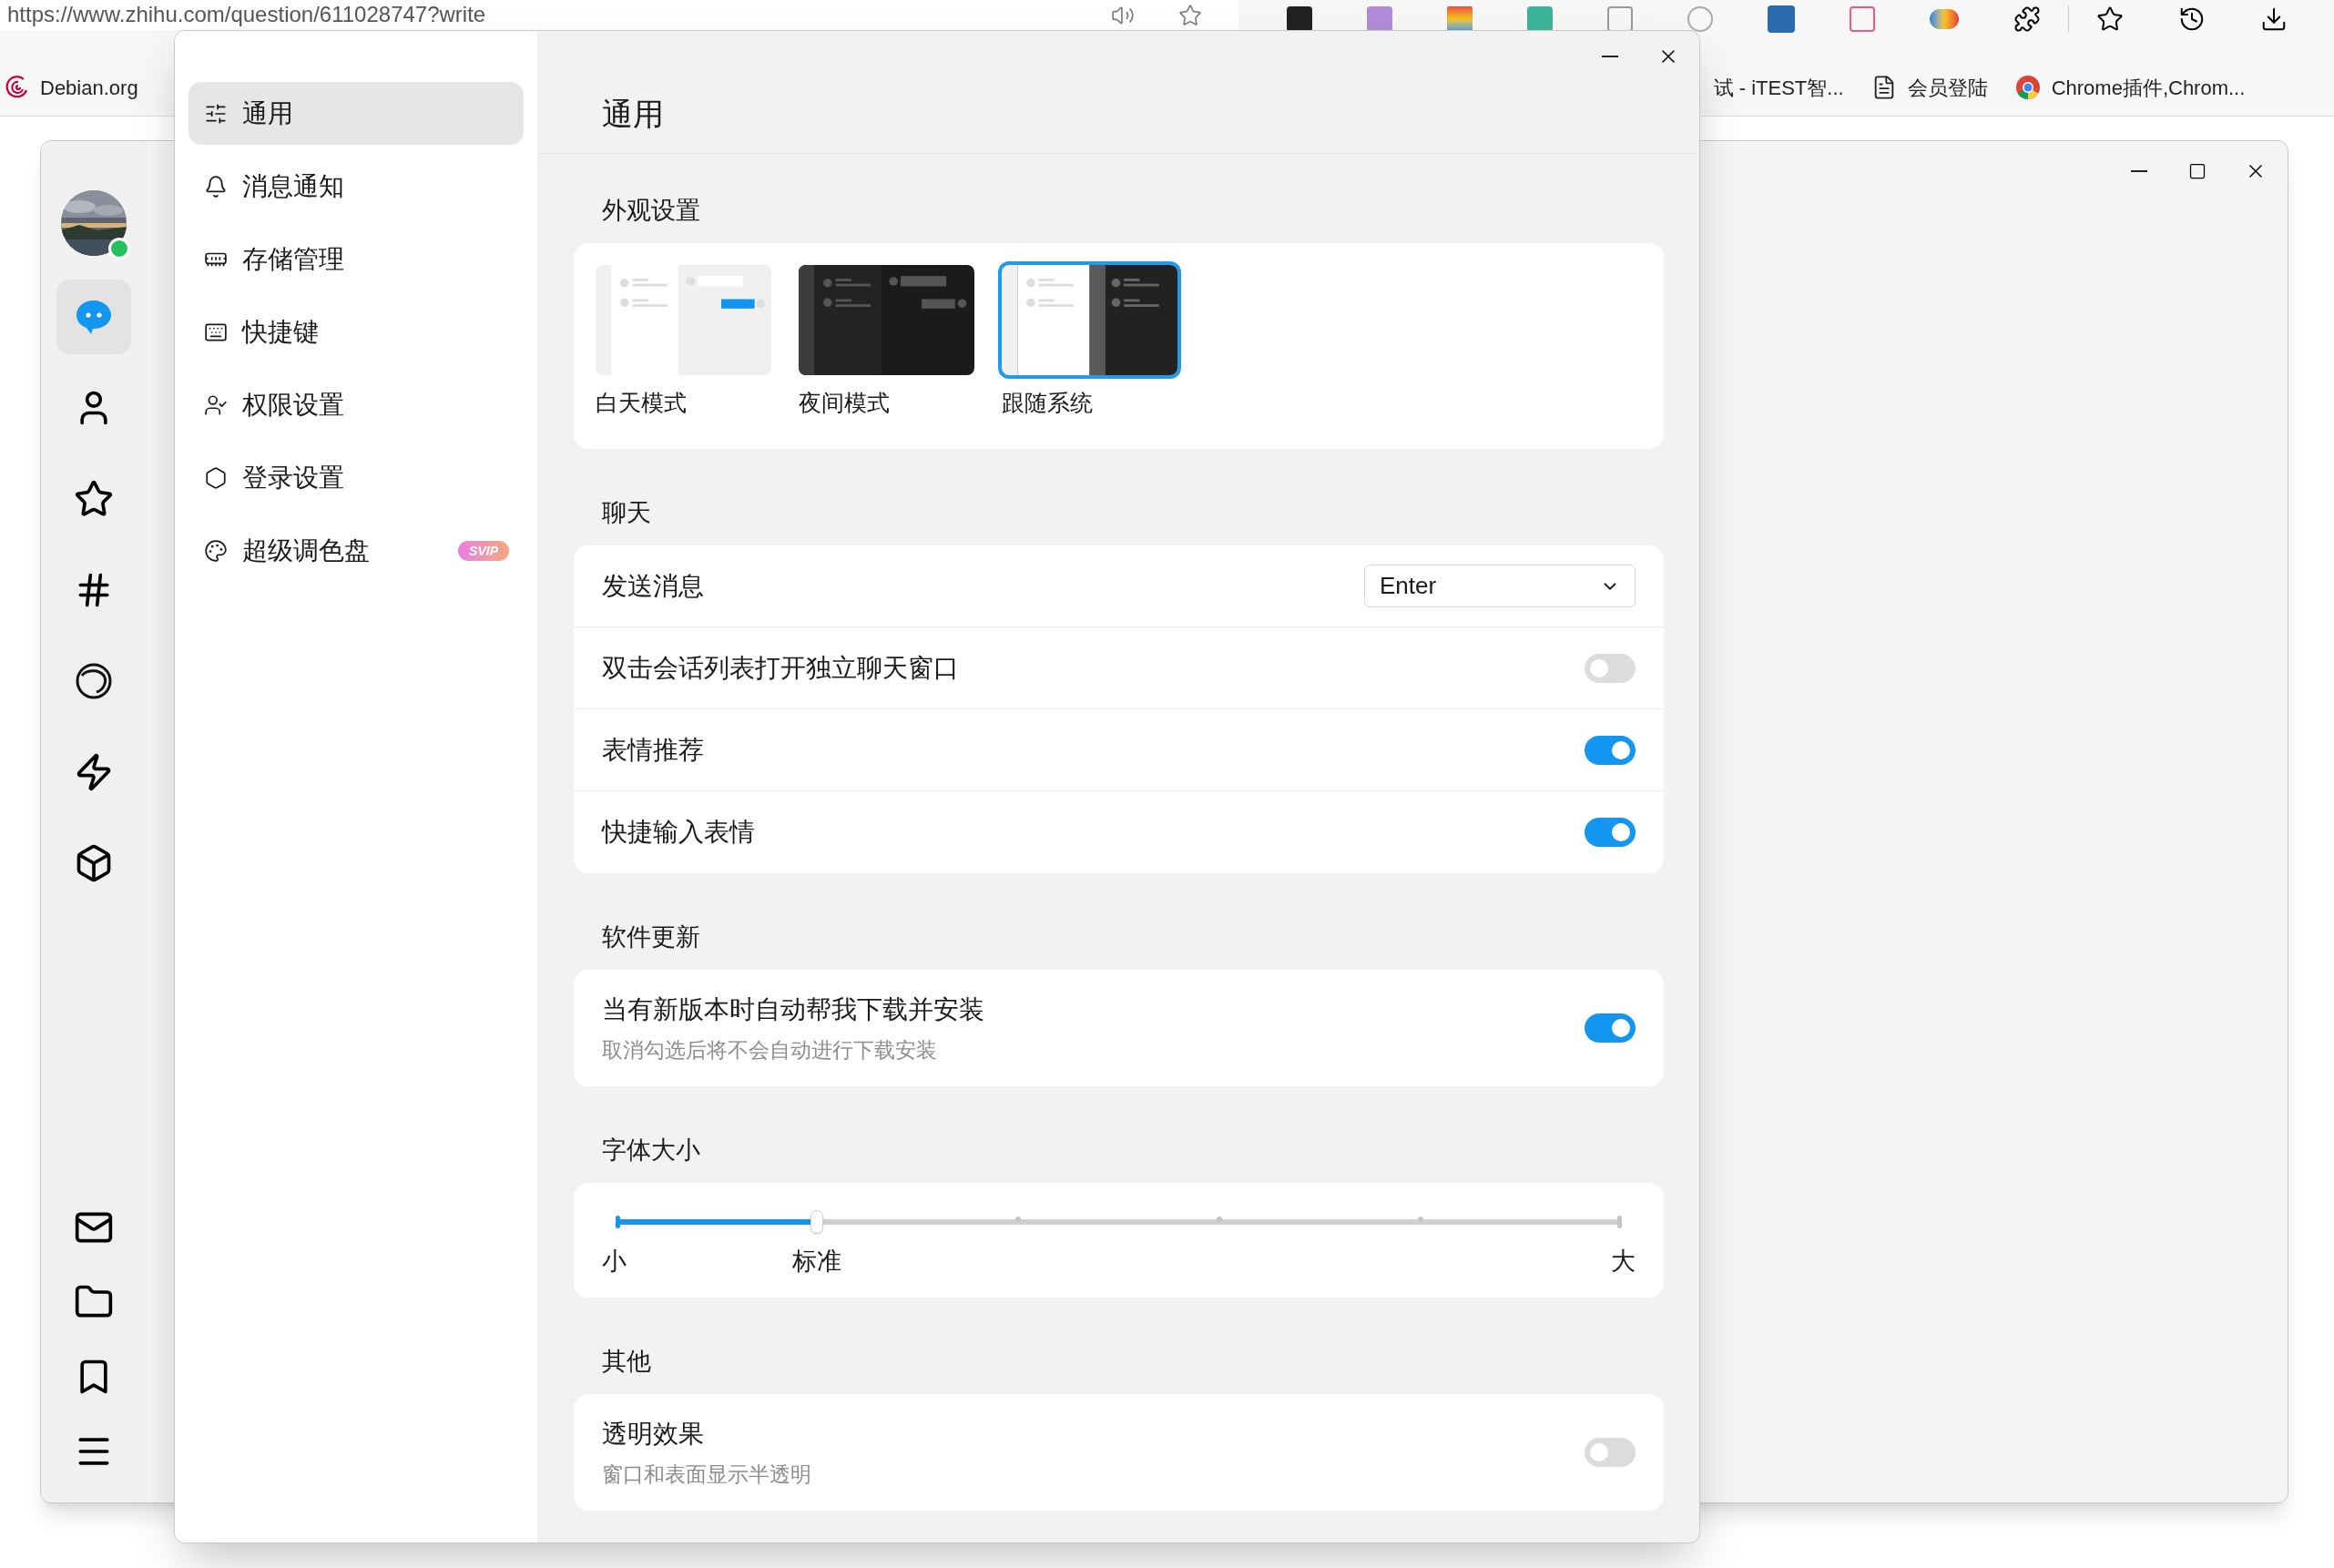 Image resolution: width=2334 pixels, height=1568 pixels. I want to click on url-text: https://www.zhihu.com/question/611028747?write, so click(246, 14).